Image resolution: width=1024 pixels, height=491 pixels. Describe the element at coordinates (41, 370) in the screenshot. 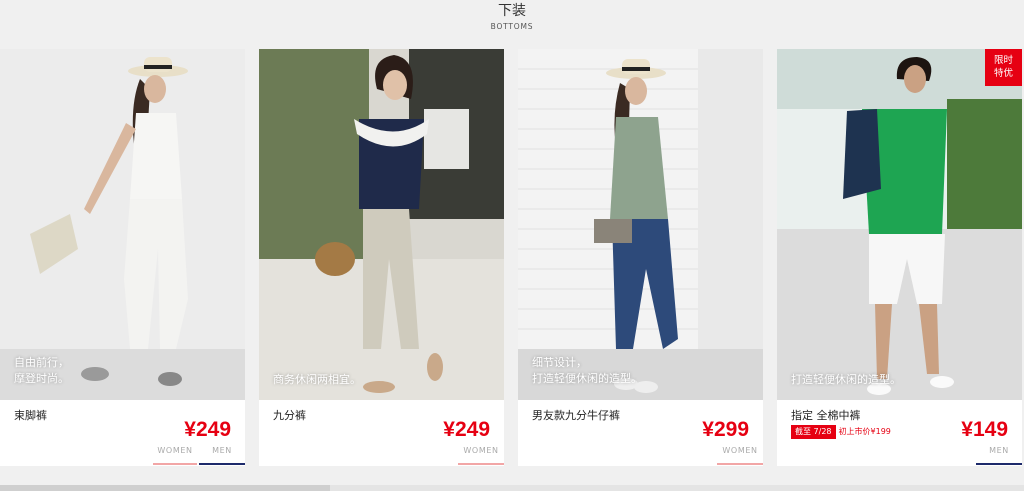

I see `product-caption: 自由前行， 摩登时尚。` at that location.